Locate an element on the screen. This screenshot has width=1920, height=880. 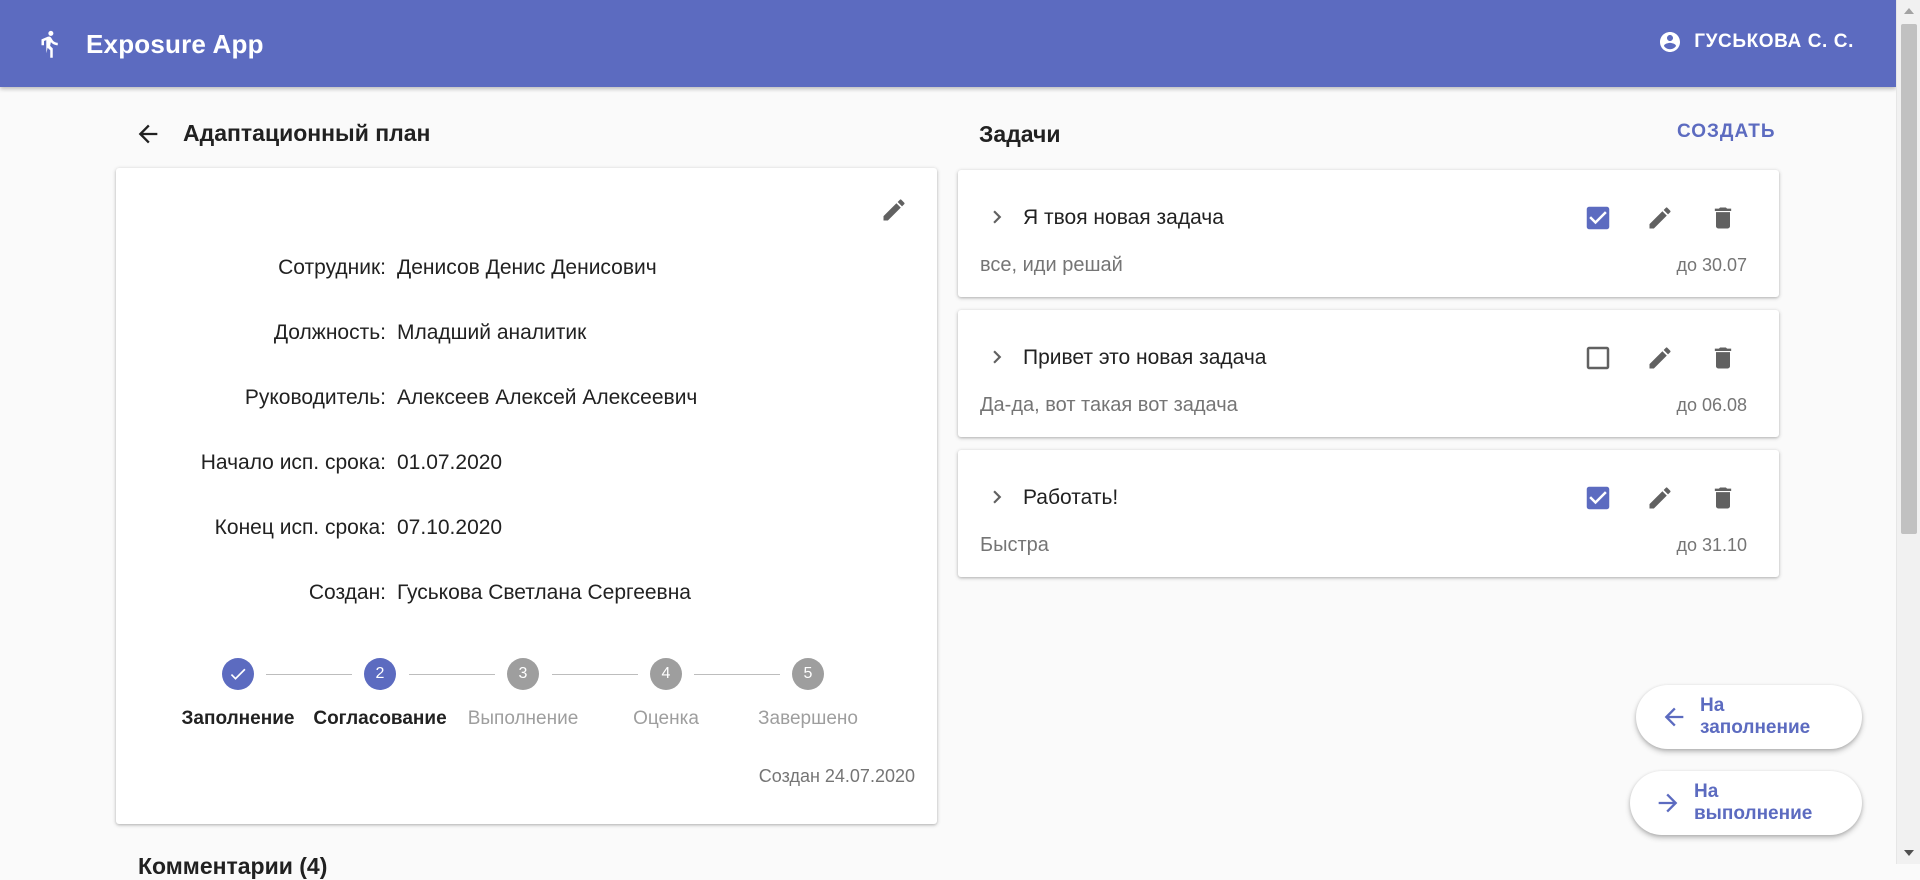
task-description: Да-да, вот такая вот задача is located at coordinates (1109, 405).